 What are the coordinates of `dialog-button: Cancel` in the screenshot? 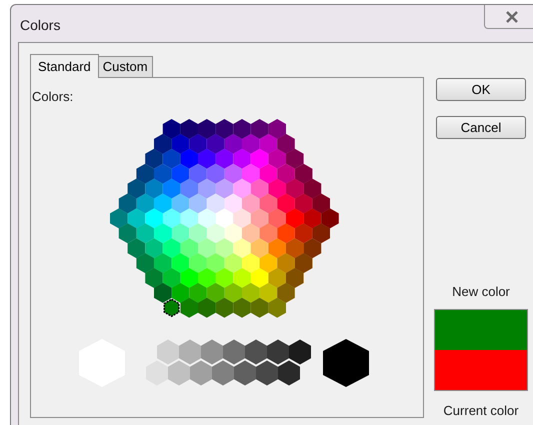 It's located at (481, 127).